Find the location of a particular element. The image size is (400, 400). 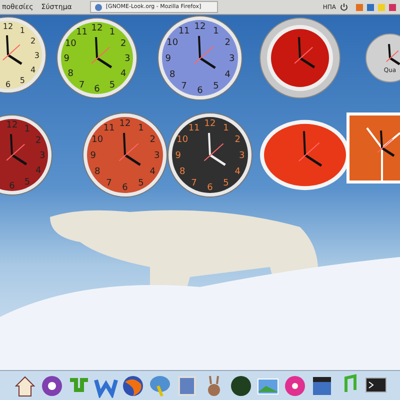

ball-icon is located at coordinates (240, 386).